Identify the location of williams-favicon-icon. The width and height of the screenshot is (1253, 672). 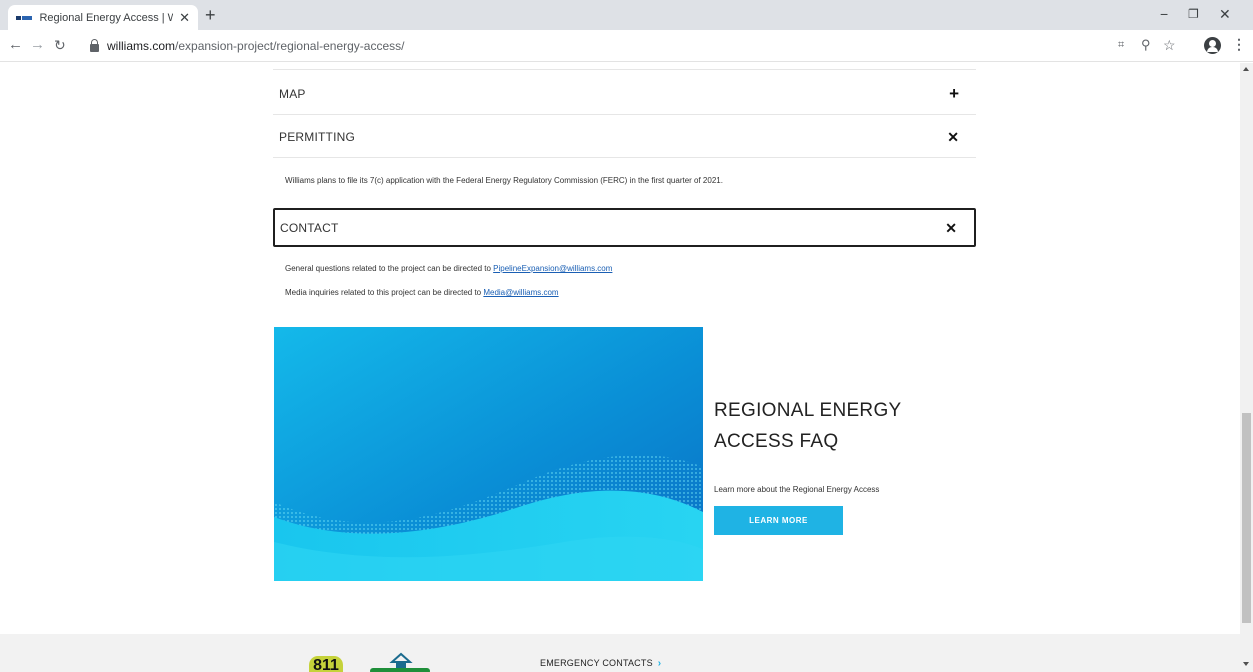
(24, 18).